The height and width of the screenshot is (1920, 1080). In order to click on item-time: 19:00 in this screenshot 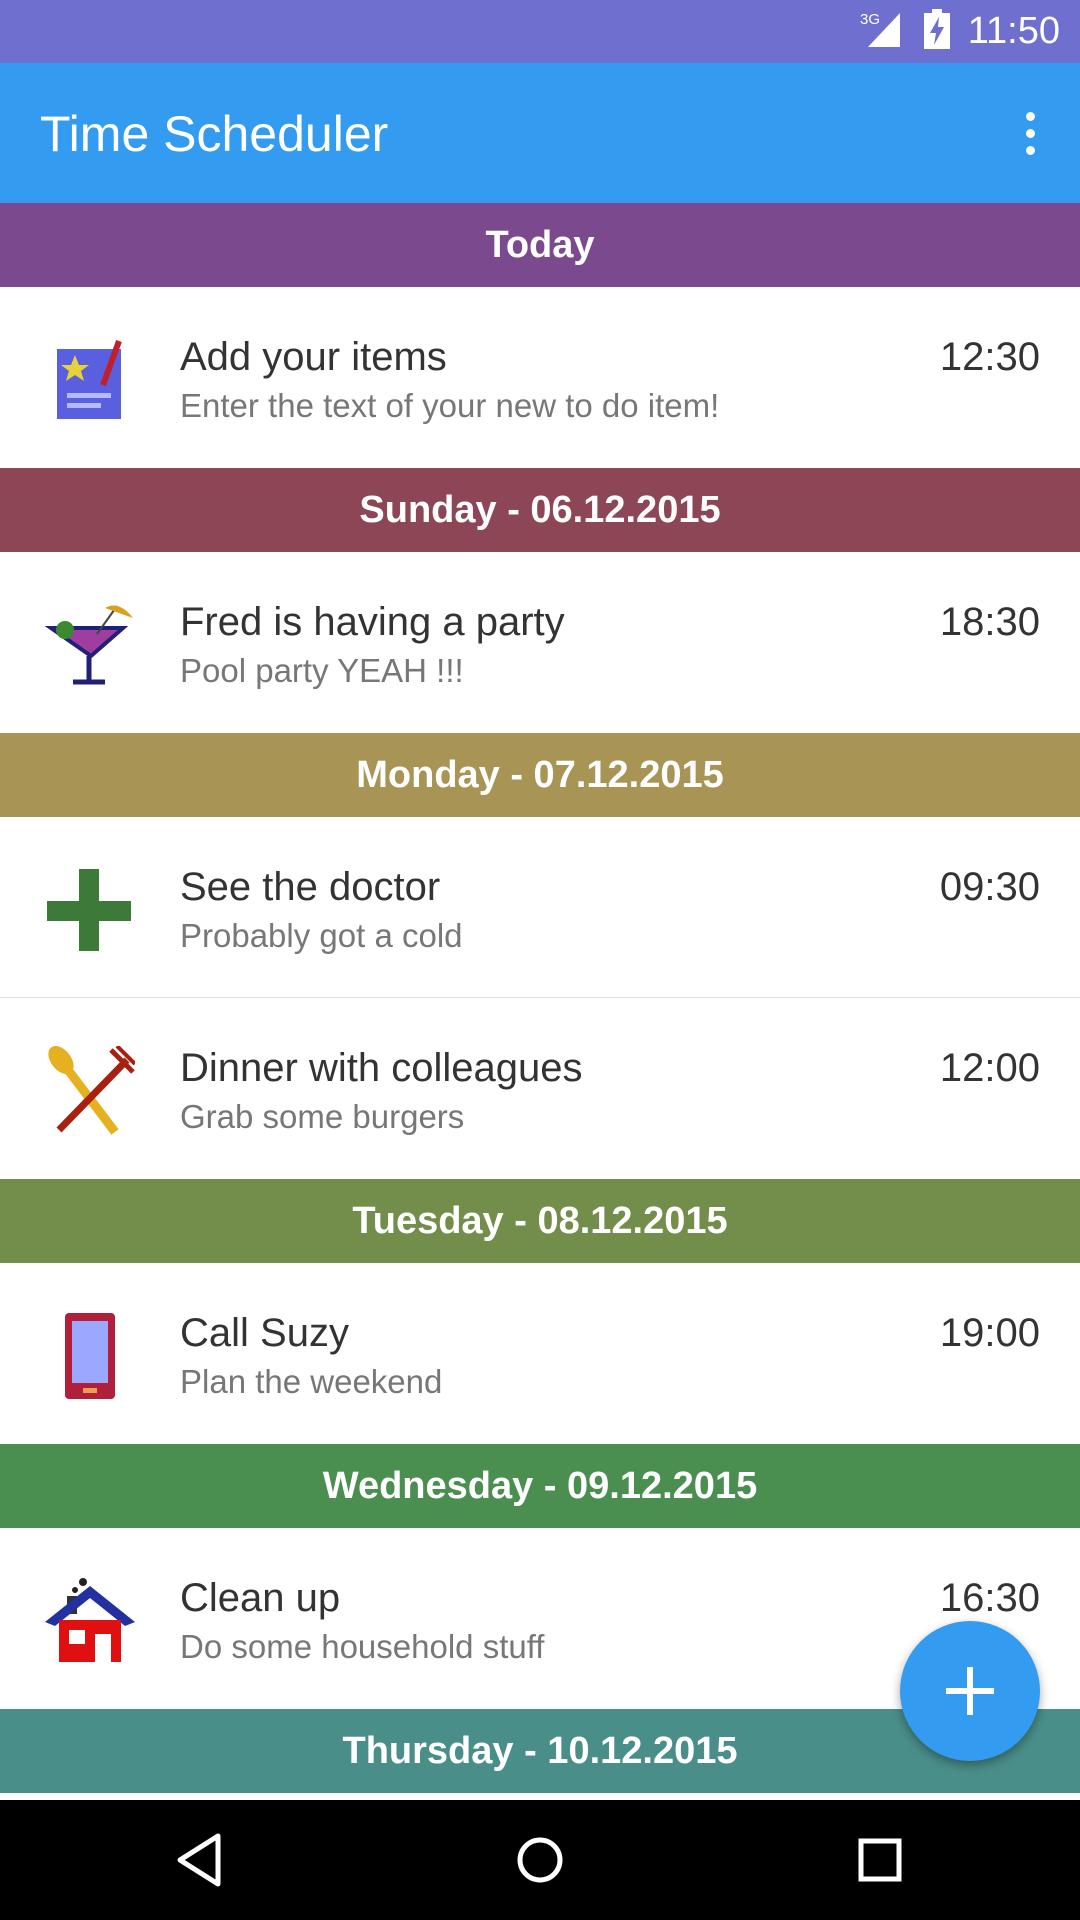, I will do `click(989, 1333)`.